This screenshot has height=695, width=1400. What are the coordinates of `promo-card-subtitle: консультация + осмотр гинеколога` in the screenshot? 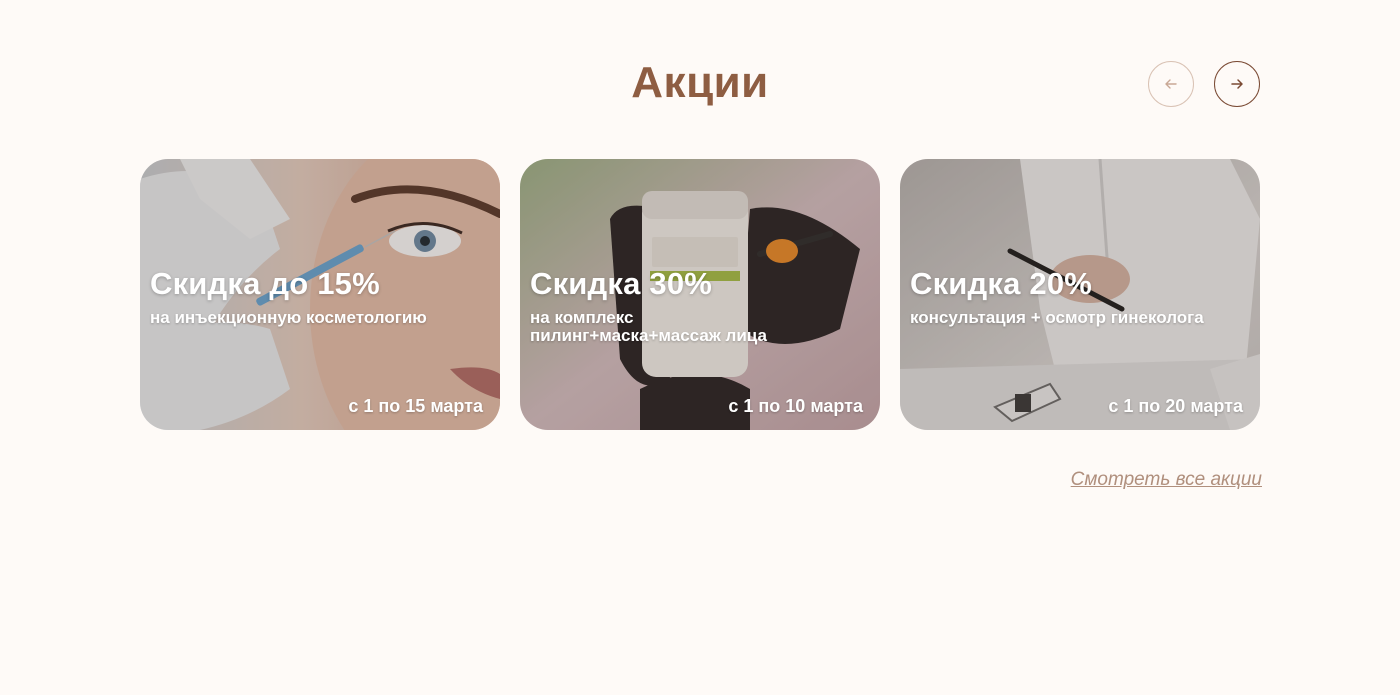 It's located at (1057, 317).